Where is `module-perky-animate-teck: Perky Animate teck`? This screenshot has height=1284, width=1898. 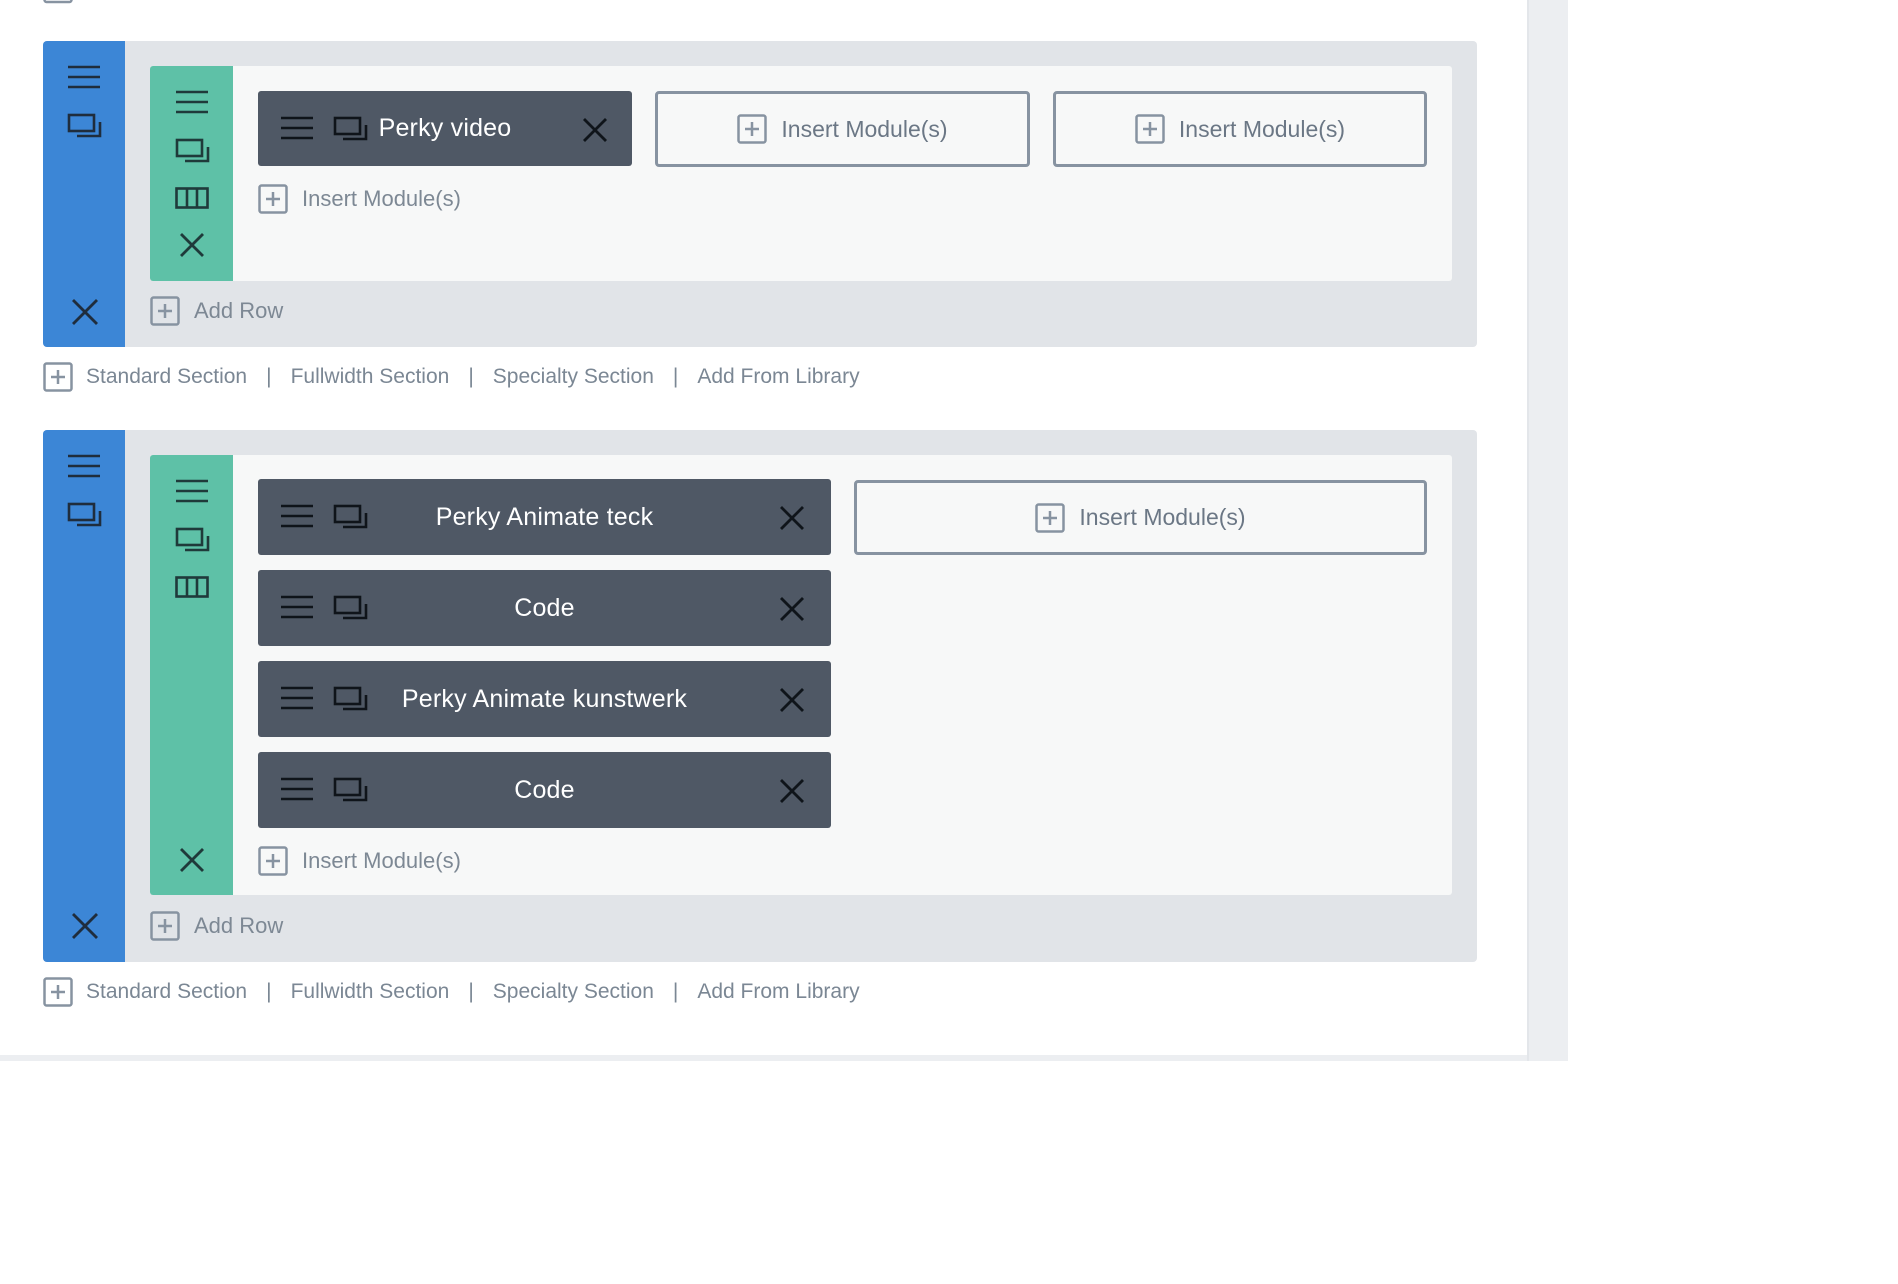
module-perky-animate-teck: Perky Animate teck is located at coordinates (544, 517).